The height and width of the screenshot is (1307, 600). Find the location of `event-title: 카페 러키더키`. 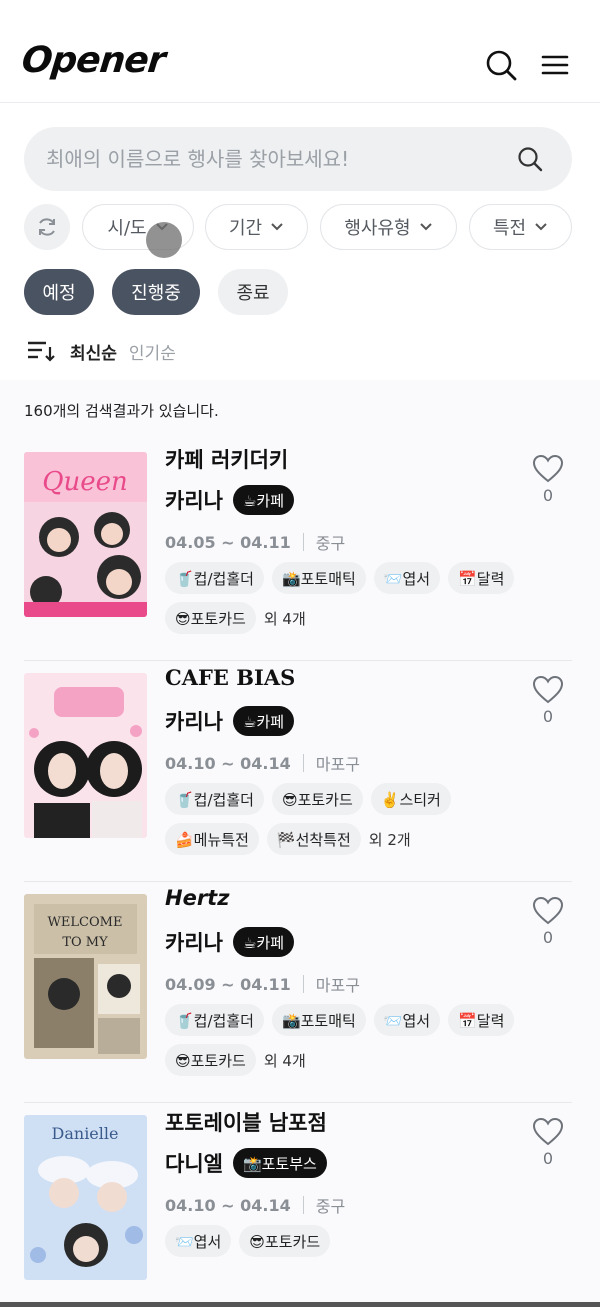

event-title: 카페 러키더키 is located at coordinates (226, 459).